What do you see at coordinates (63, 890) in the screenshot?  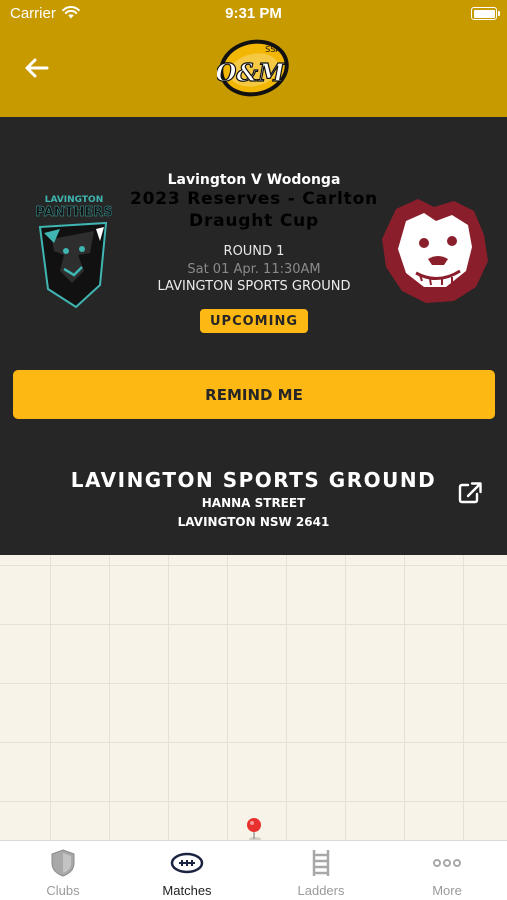 I see `tab-label: Clubs` at bounding box center [63, 890].